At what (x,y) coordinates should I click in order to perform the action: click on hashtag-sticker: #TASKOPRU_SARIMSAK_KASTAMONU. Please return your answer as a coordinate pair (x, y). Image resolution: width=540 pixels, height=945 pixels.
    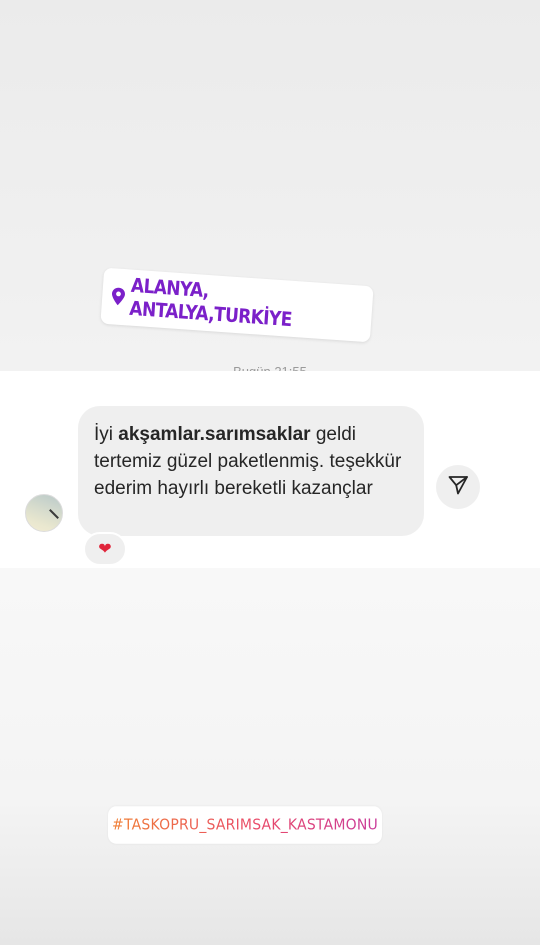
    Looking at the image, I should click on (245, 825).